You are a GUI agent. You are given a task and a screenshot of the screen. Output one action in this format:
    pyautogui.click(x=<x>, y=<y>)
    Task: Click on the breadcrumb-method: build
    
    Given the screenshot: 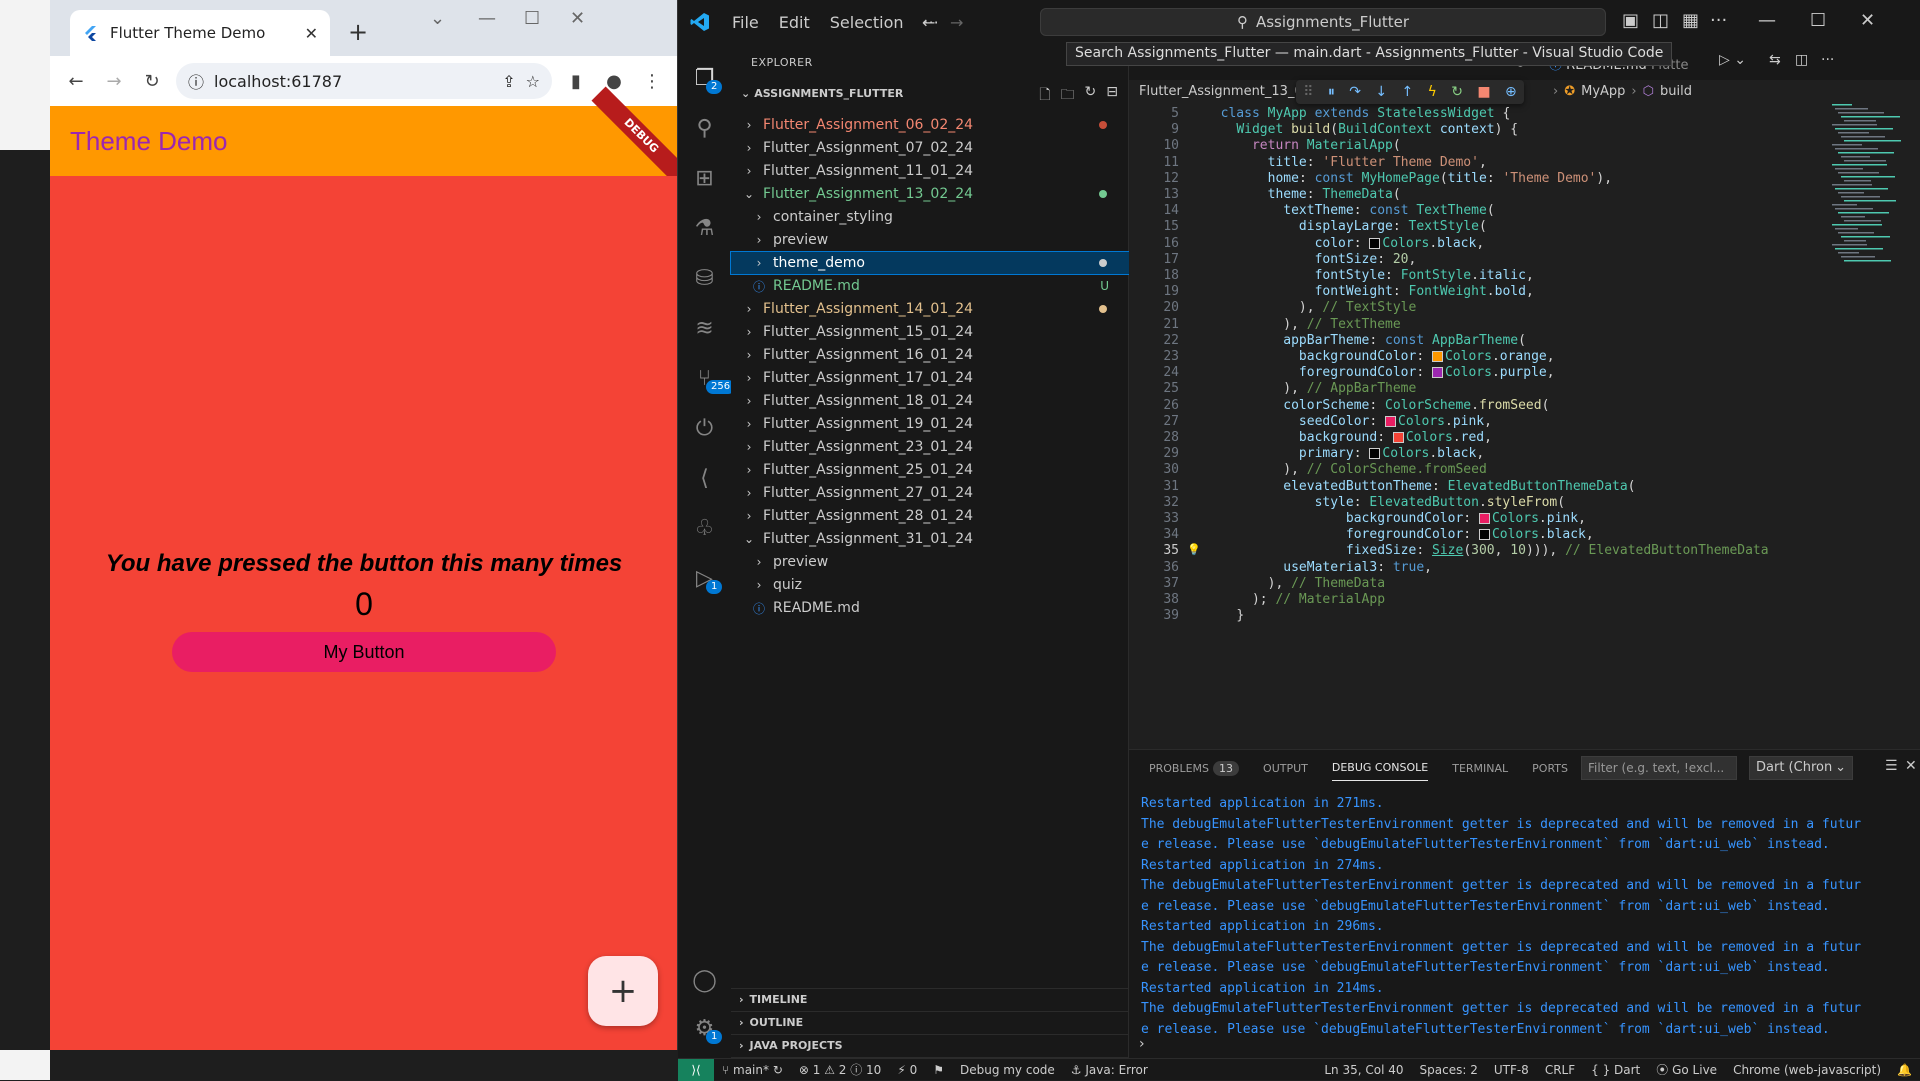 What is the action you would take?
    pyautogui.click(x=1676, y=91)
    